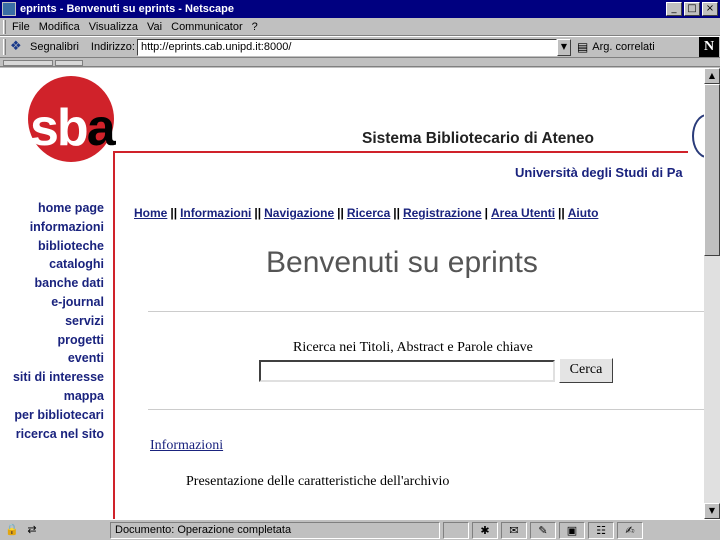  What do you see at coordinates (456, 530) in the screenshot?
I see `status-progress-panel` at bounding box center [456, 530].